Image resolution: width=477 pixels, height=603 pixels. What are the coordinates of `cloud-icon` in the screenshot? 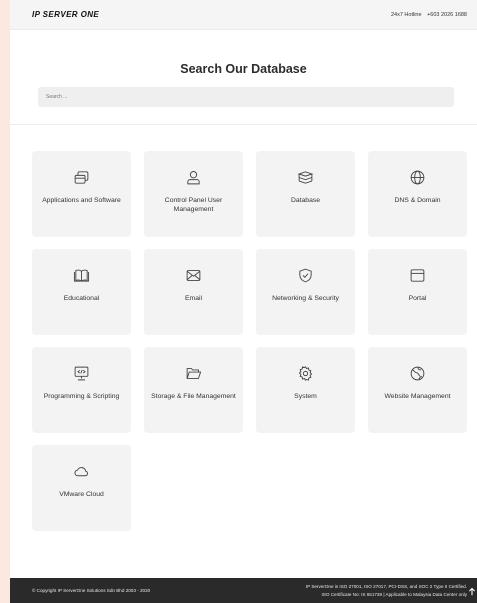 It's located at (81, 472).